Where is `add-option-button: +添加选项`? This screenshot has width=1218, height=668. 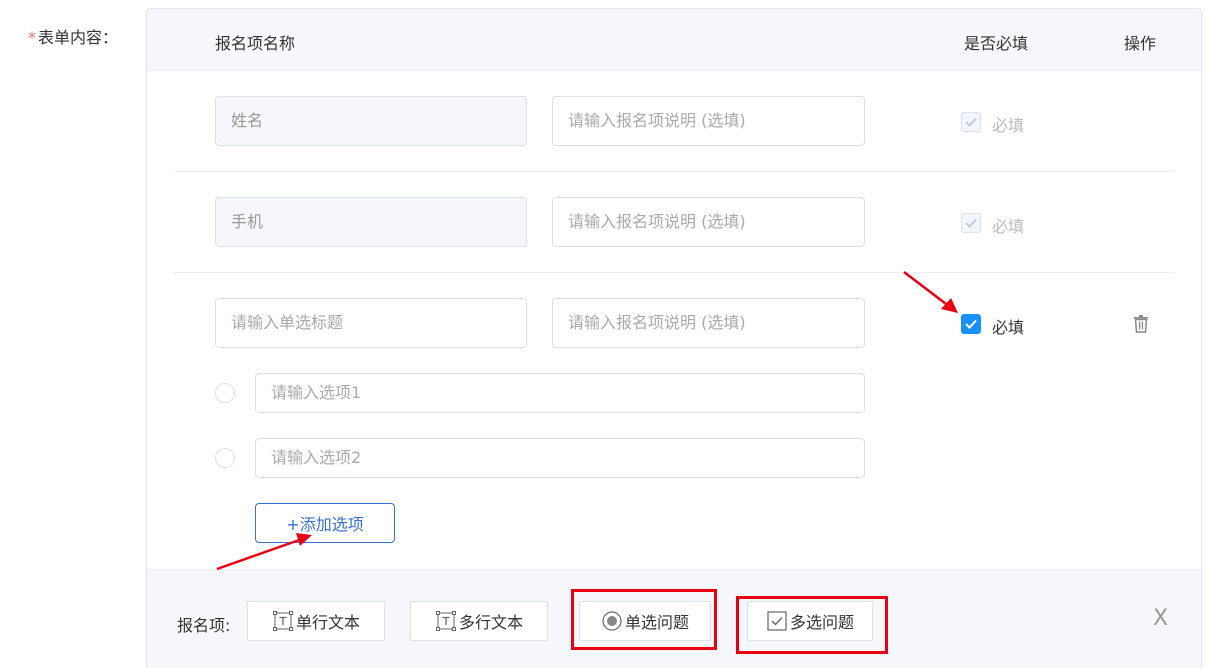
add-option-button: +添加选项 is located at coordinates (325, 523).